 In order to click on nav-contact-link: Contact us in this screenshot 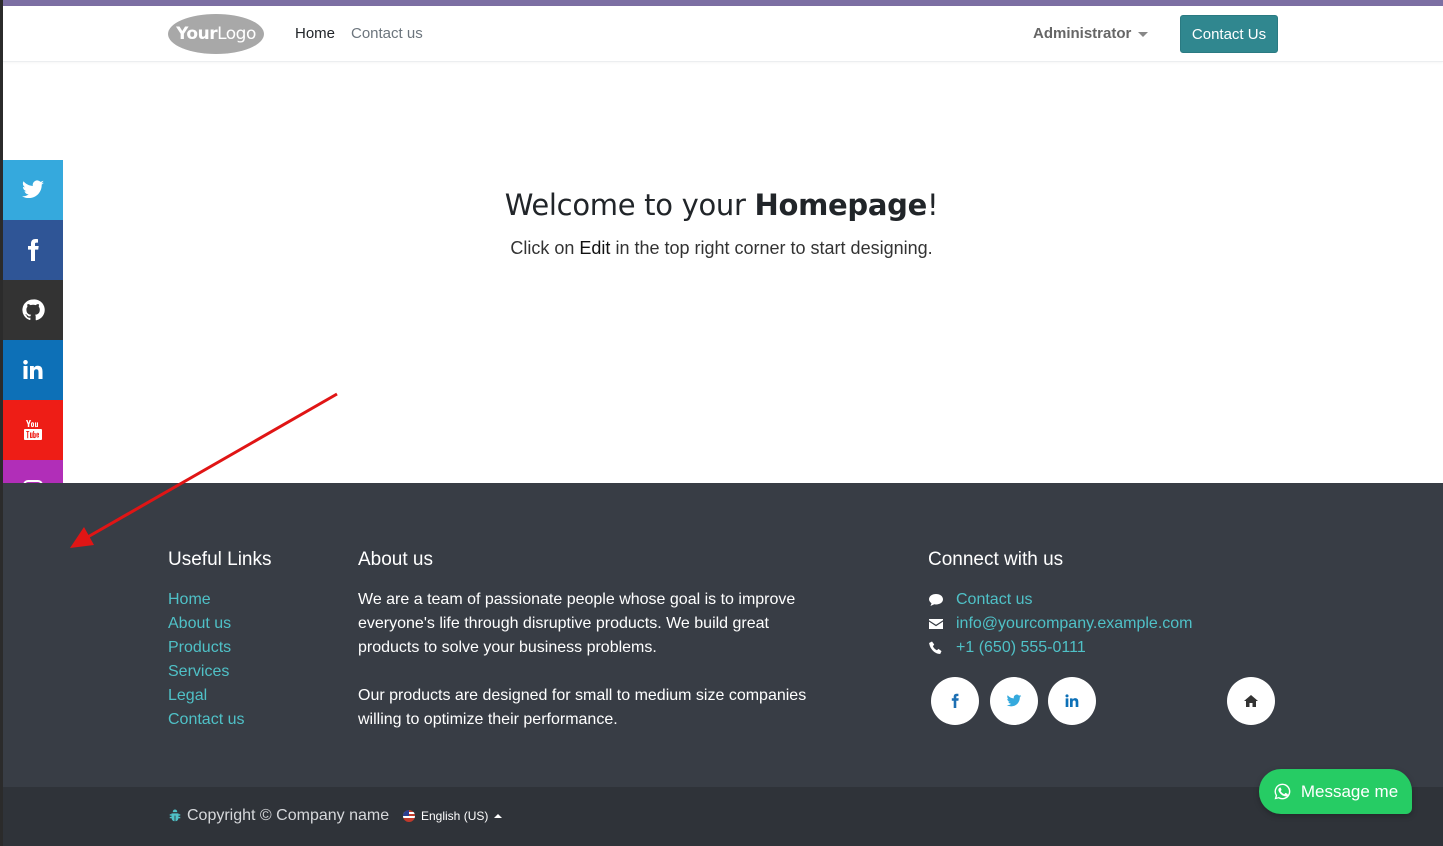, I will do `click(387, 33)`.